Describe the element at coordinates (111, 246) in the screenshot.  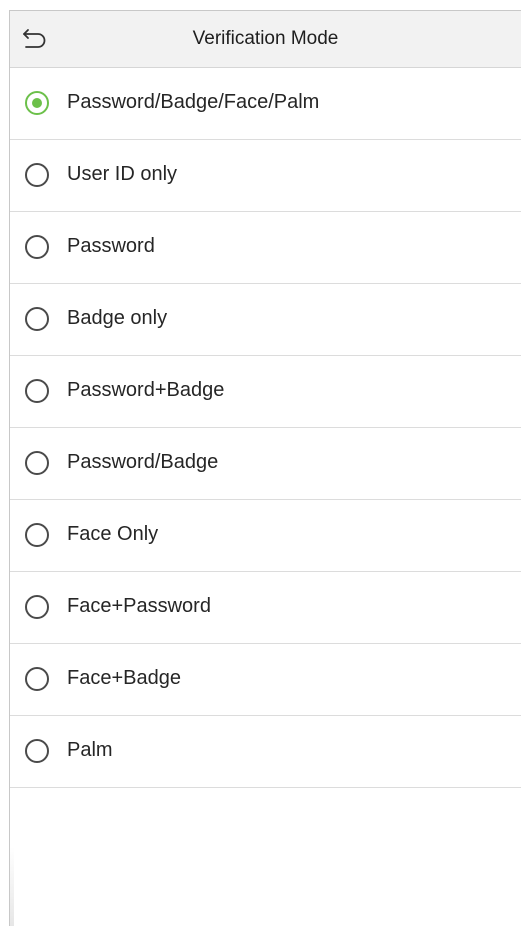
I see `option-label: Password` at that location.